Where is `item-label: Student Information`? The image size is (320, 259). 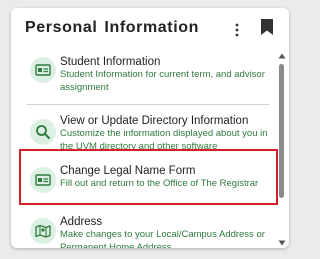
item-label: Student Information is located at coordinates (165, 62).